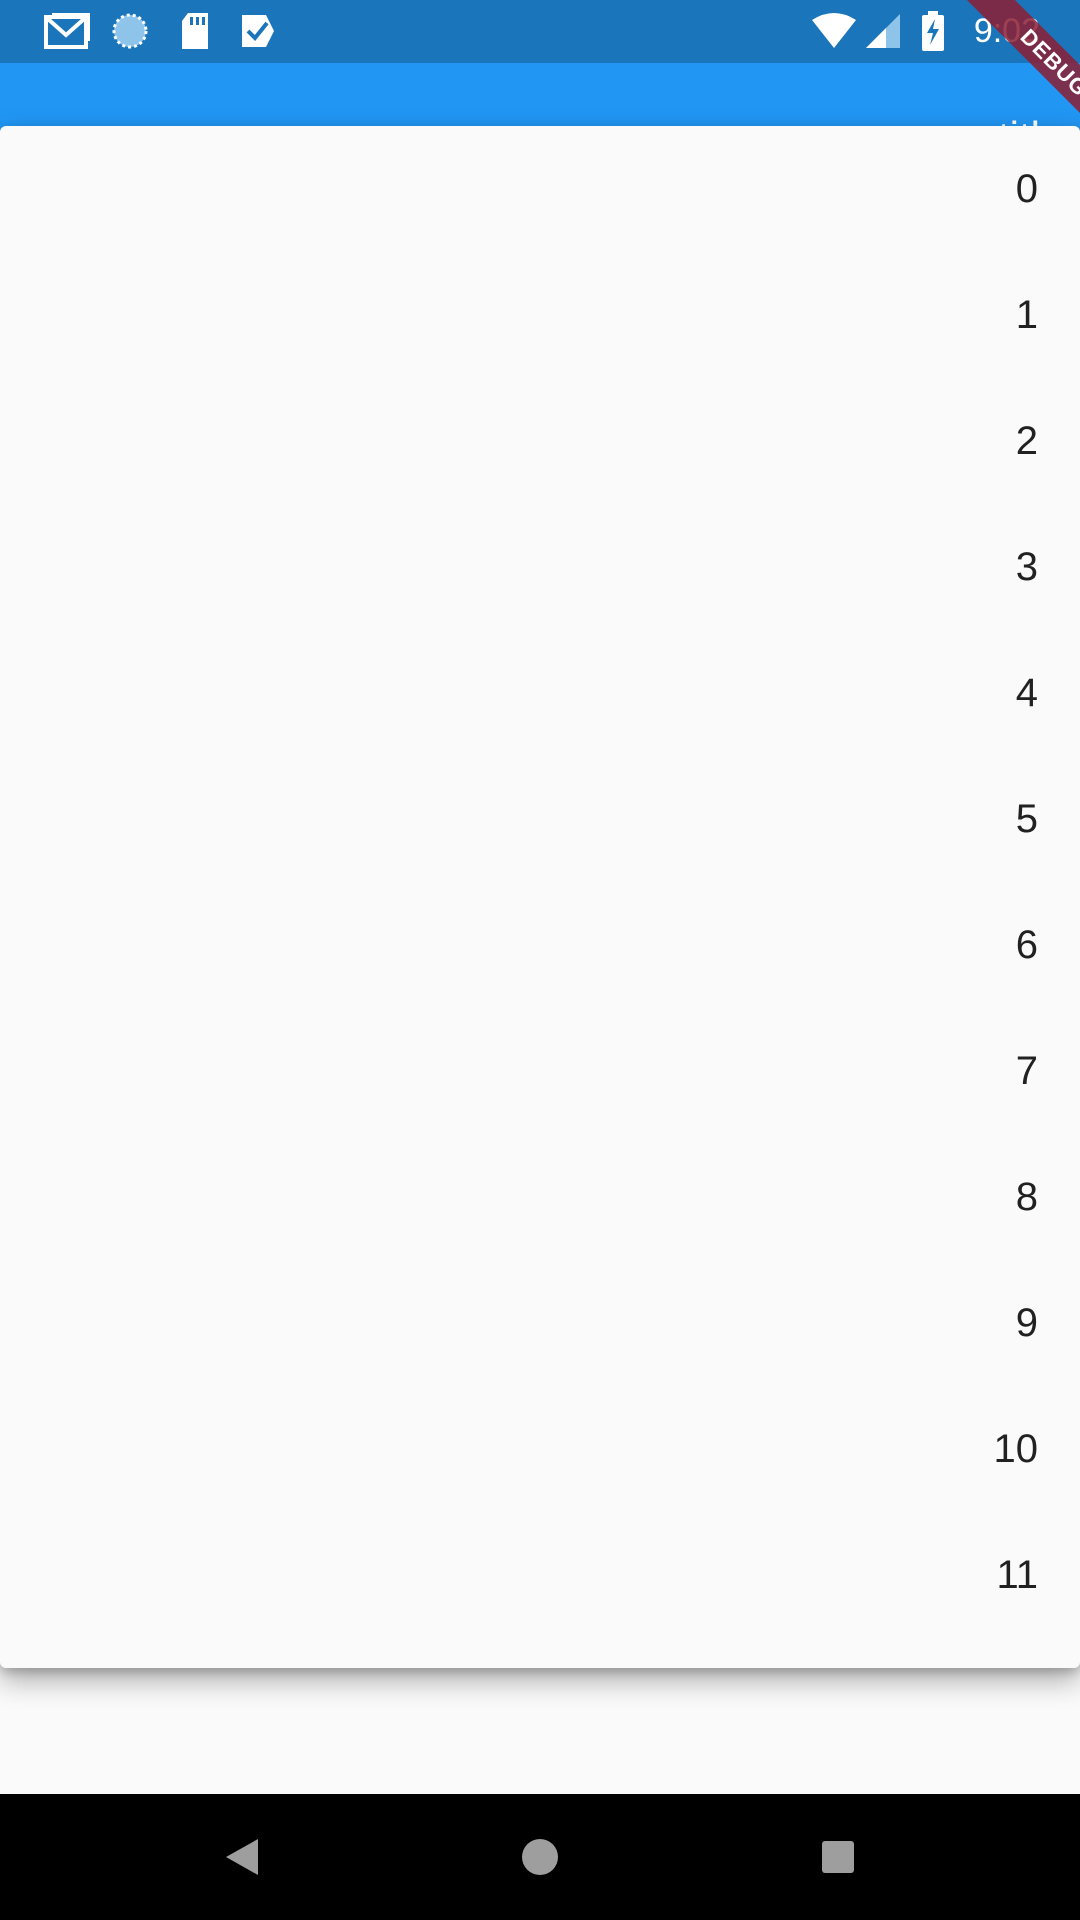 This screenshot has height=1920, width=1080. What do you see at coordinates (540, 1071) in the screenshot?
I see `menu-item-7: 7` at bounding box center [540, 1071].